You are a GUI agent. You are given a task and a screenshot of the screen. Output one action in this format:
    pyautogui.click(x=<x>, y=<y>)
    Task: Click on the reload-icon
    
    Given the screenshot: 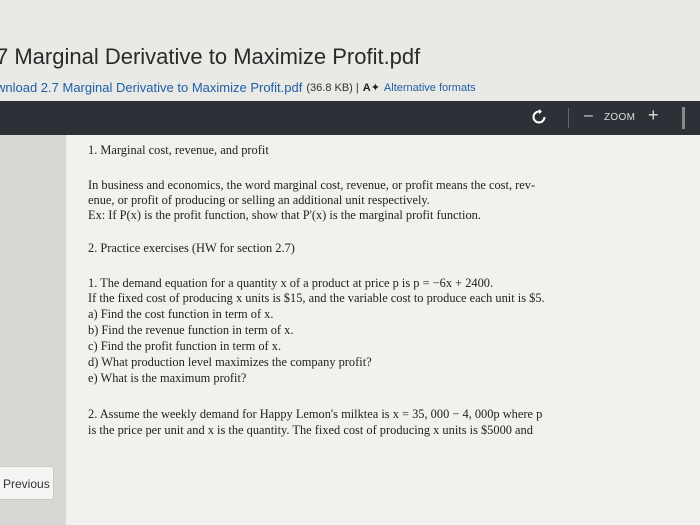 What is the action you would take?
    pyautogui.click(x=539, y=118)
    